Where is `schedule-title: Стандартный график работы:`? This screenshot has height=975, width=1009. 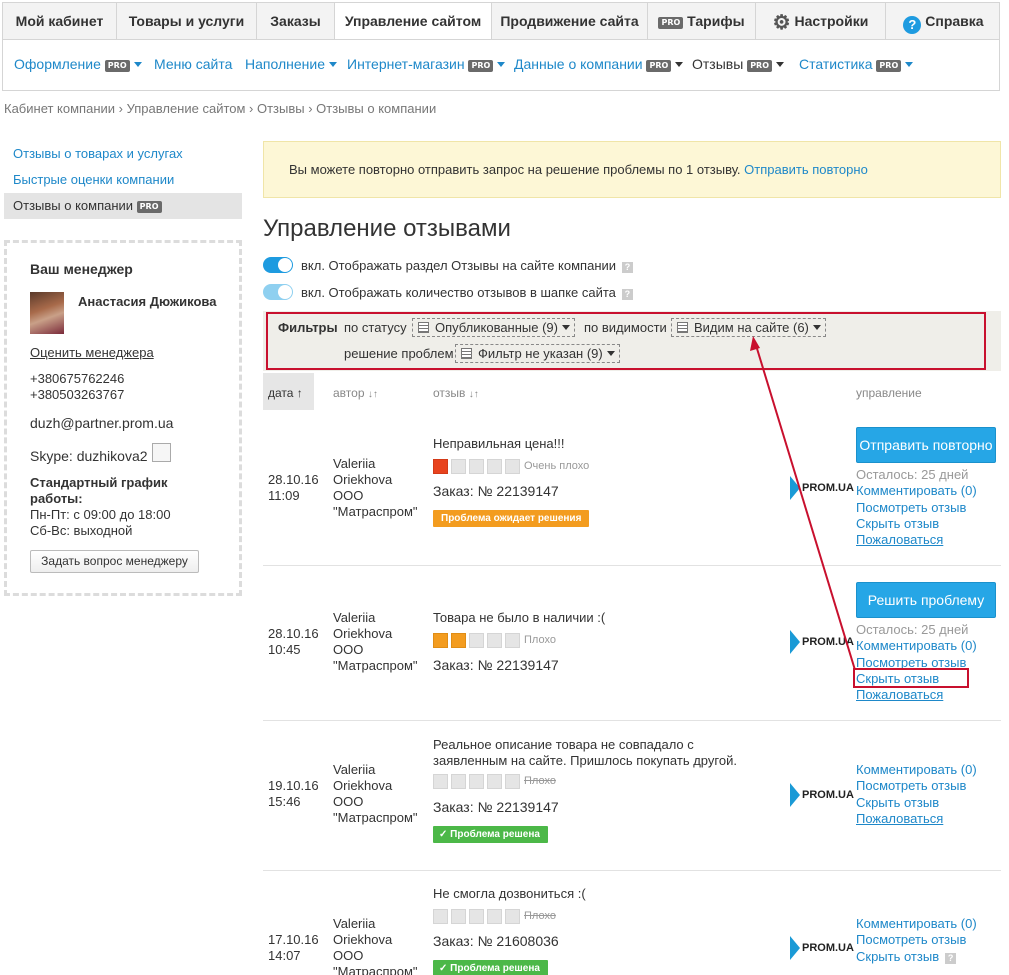
schedule-title: Стандартный график работы: is located at coordinates (99, 490).